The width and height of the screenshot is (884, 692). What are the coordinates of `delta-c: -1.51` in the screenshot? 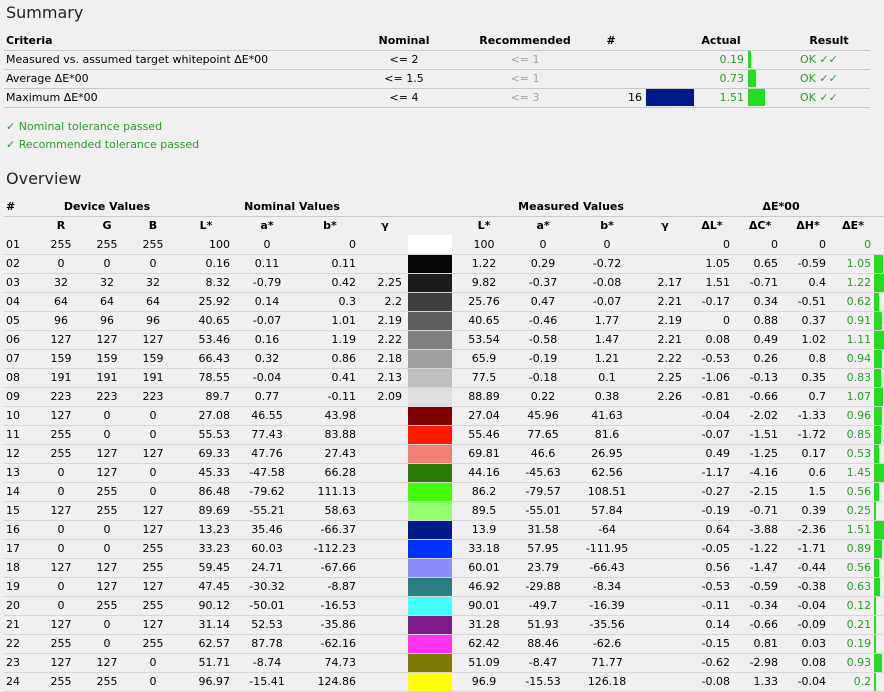 It's located at (760, 435).